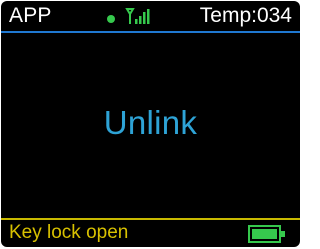 This screenshot has height=249, width=320. I want to click on battery-full-icon, so click(266, 234).